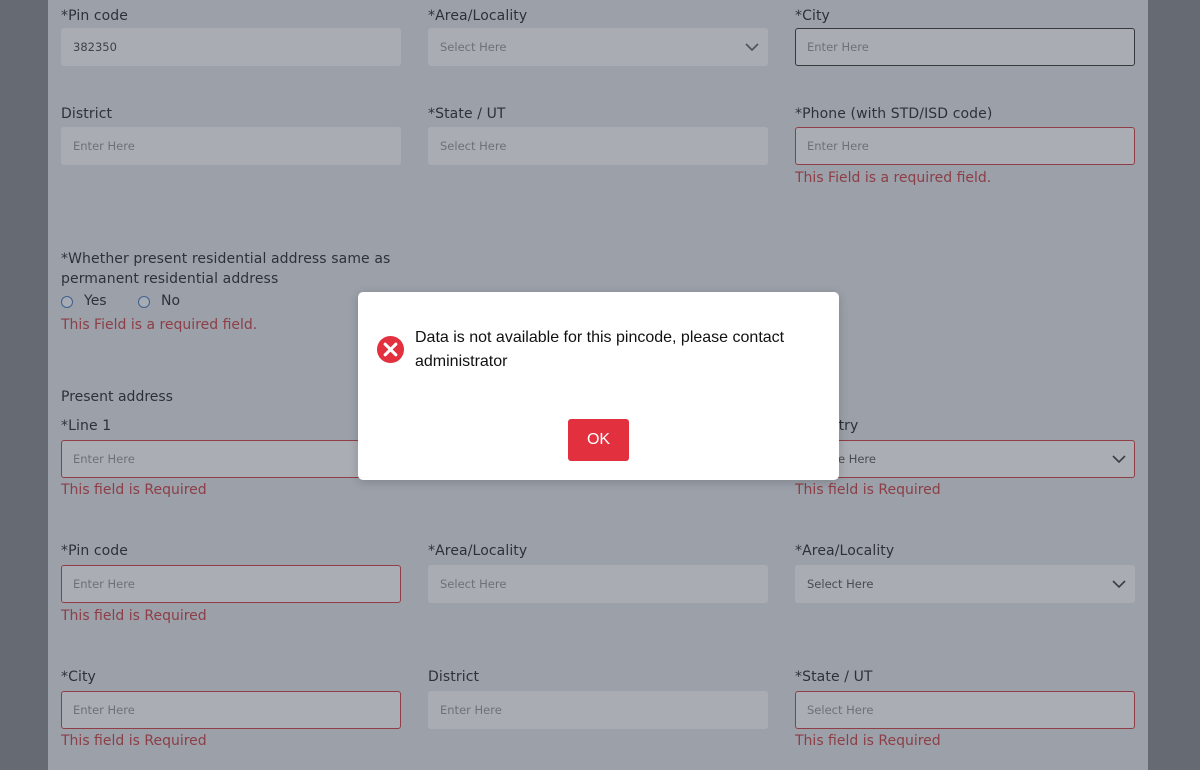 The height and width of the screenshot is (770, 1200). Describe the element at coordinates (598, 440) in the screenshot. I see `ok-button: OK` at that location.